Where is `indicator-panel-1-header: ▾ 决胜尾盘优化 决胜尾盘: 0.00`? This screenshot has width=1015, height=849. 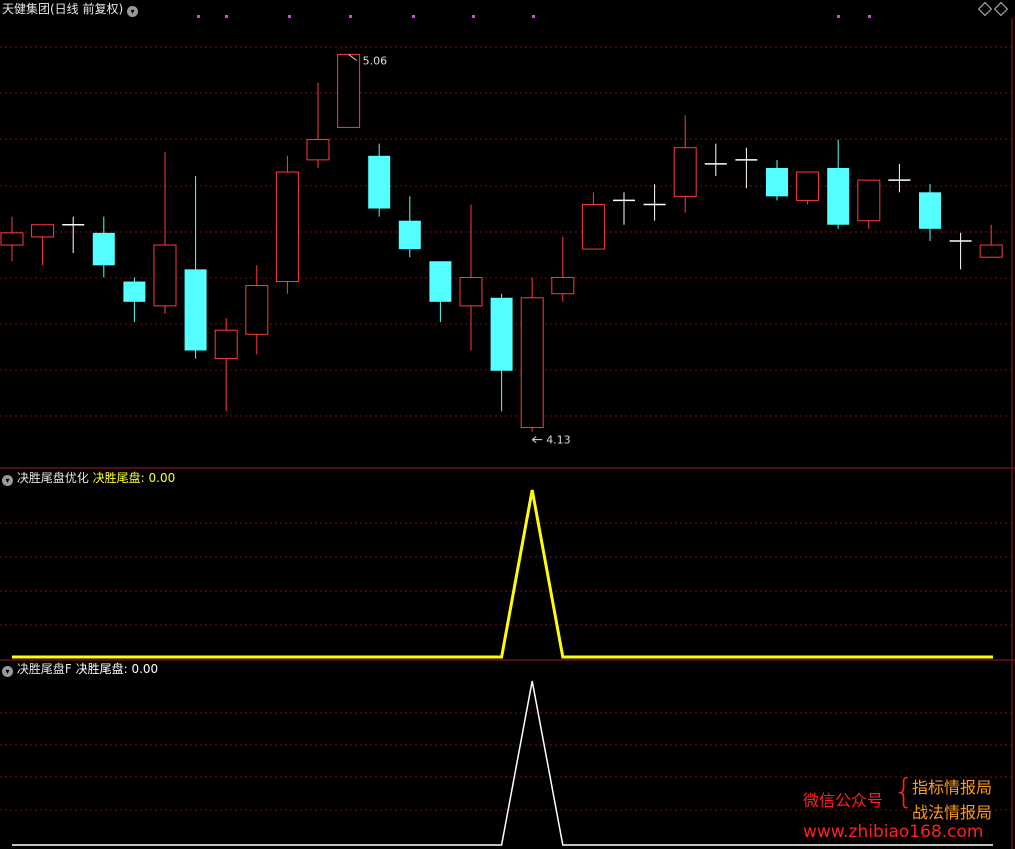 indicator-panel-1-header: ▾ 决胜尾盘优化 决胜尾盘: 0.00 is located at coordinates (88, 478).